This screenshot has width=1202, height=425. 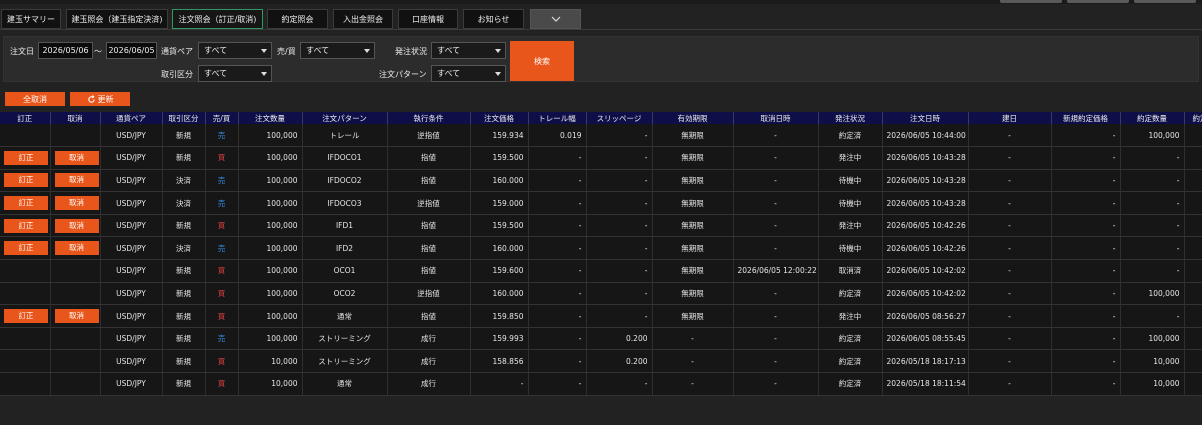 I want to click on tab-deposit-inquiry: 入出金照会, so click(x=363, y=19).